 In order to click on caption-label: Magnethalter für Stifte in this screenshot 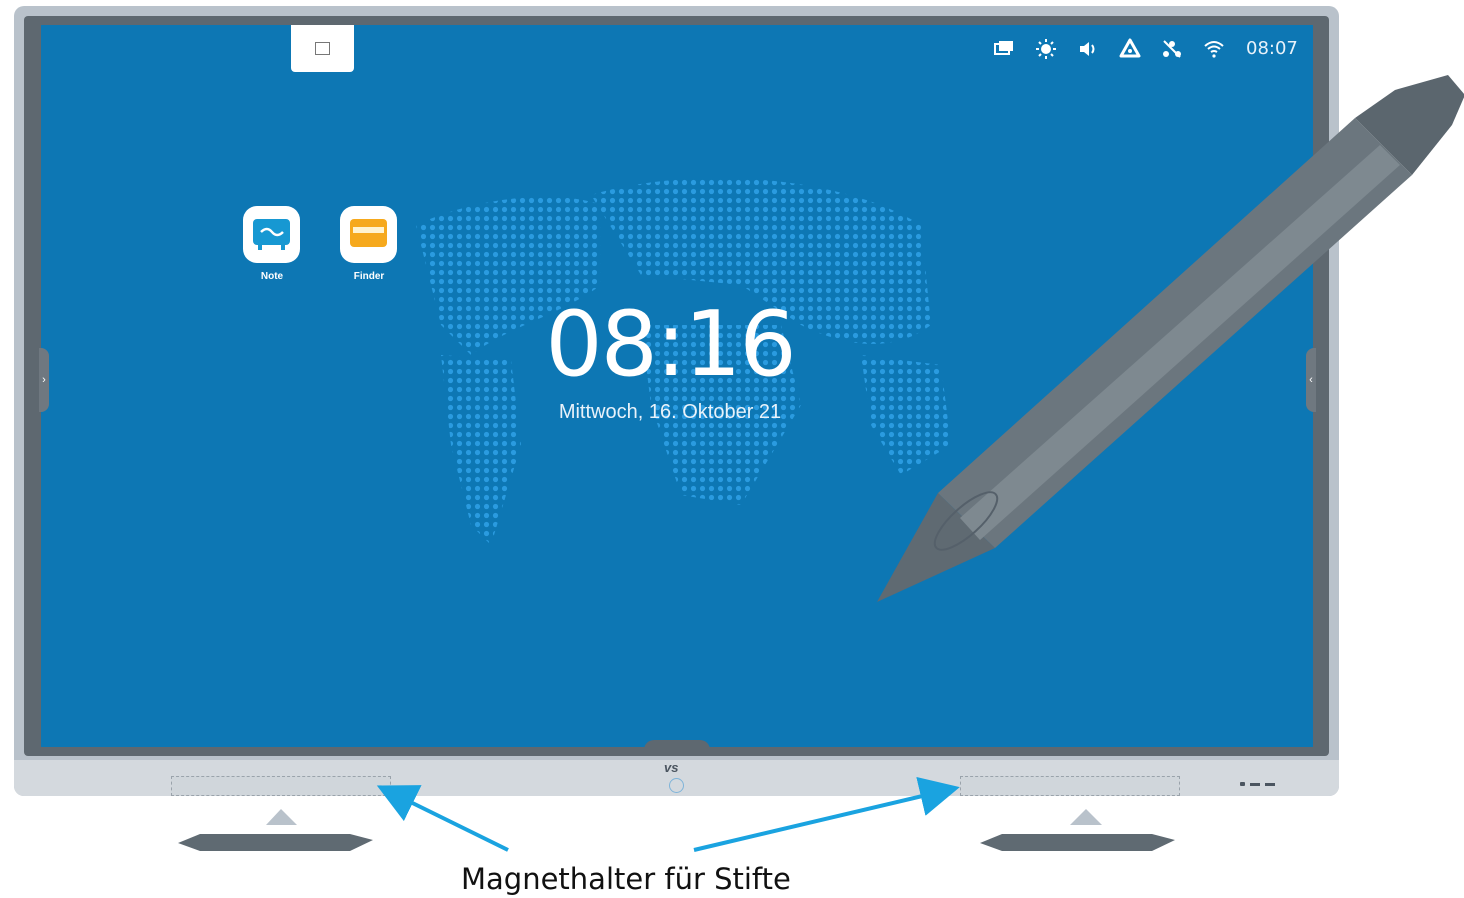, I will do `click(626, 879)`.